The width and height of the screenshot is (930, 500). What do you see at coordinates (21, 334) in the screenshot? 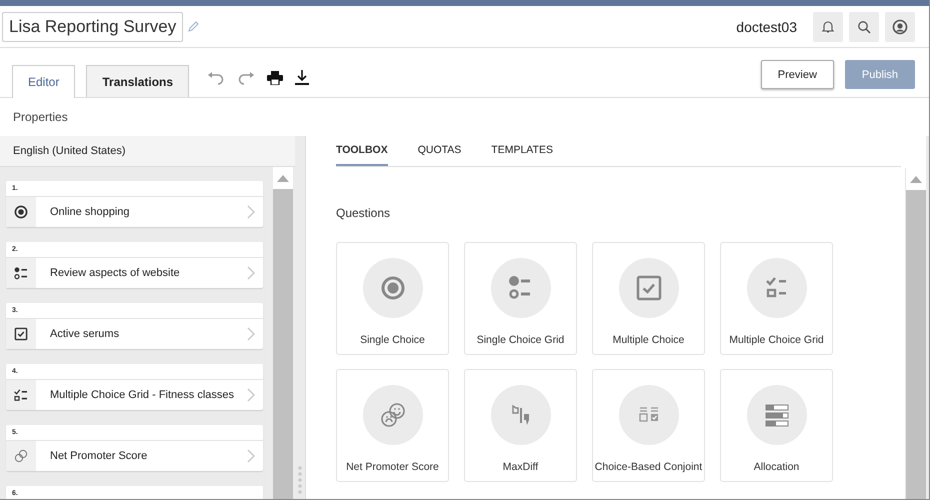
I see `checkbox-icon` at bounding box center [21, 334].